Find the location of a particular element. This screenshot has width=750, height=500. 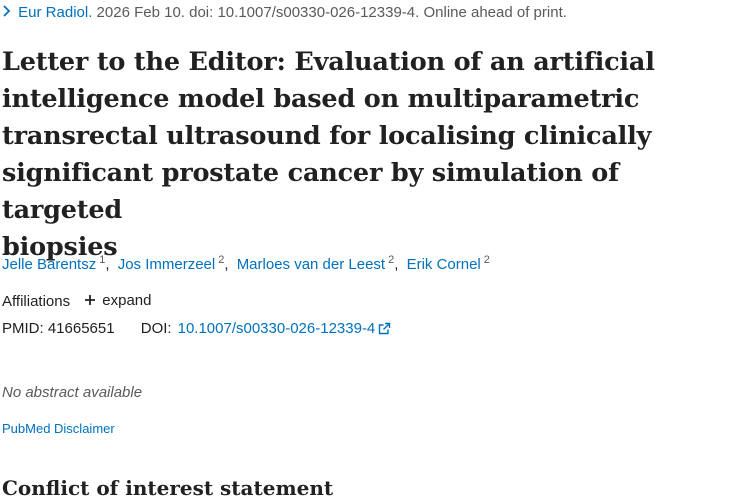

author-link: Jos Immerzeel is located at coordinates (167, 264).